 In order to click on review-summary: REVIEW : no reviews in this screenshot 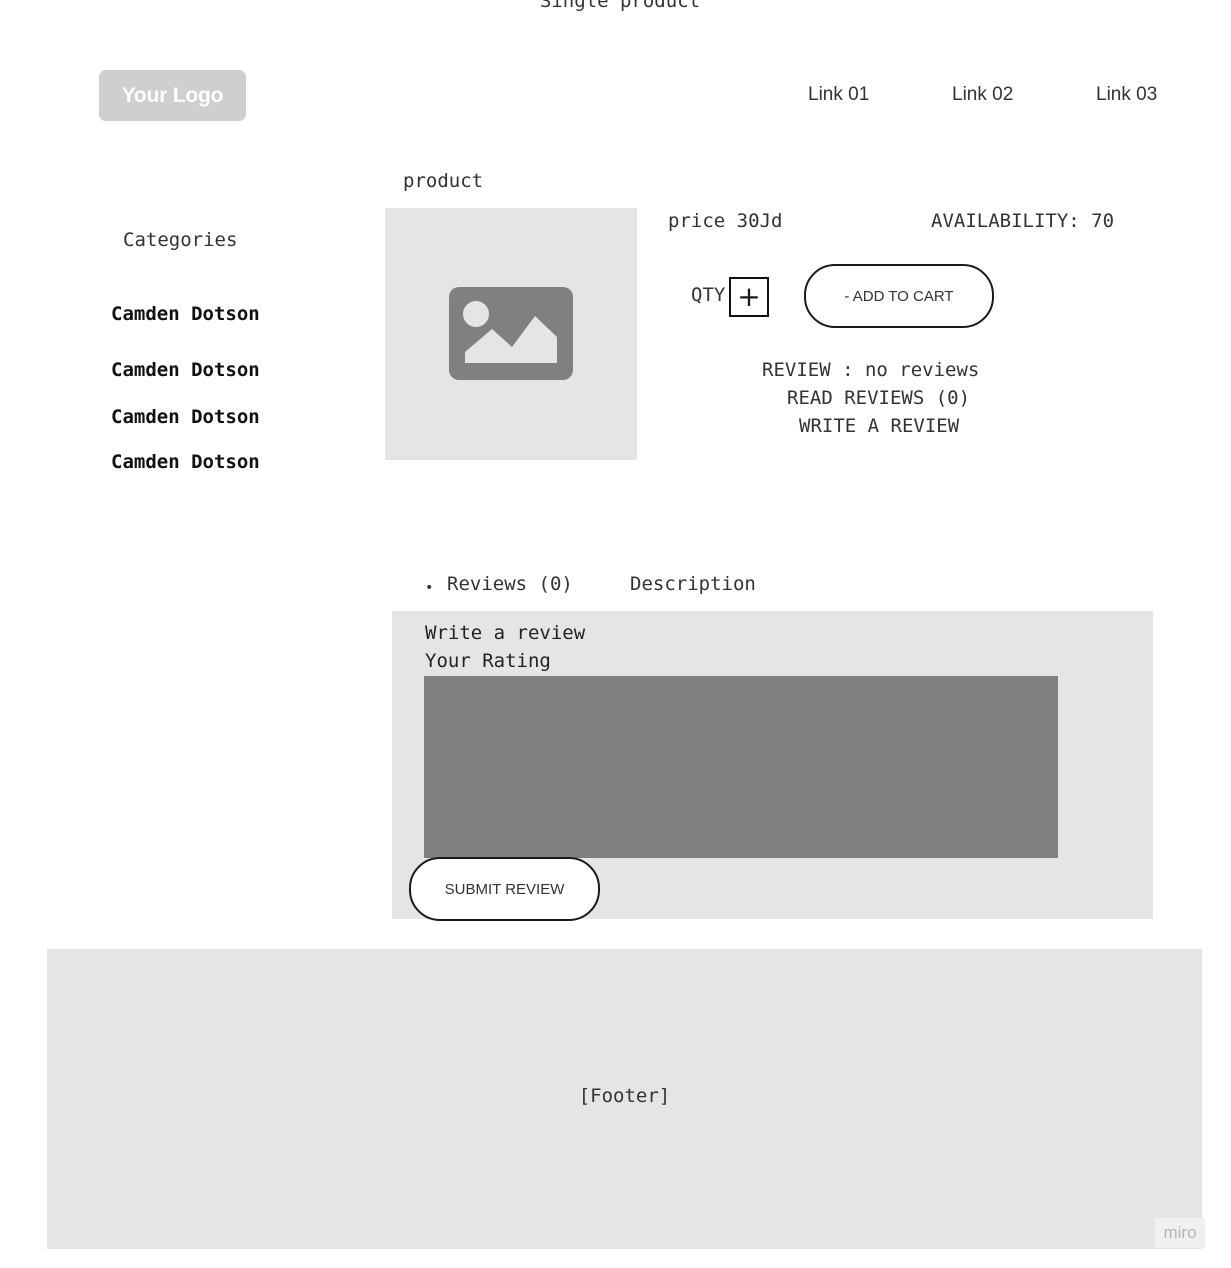, I will do `click(871, 370)`.